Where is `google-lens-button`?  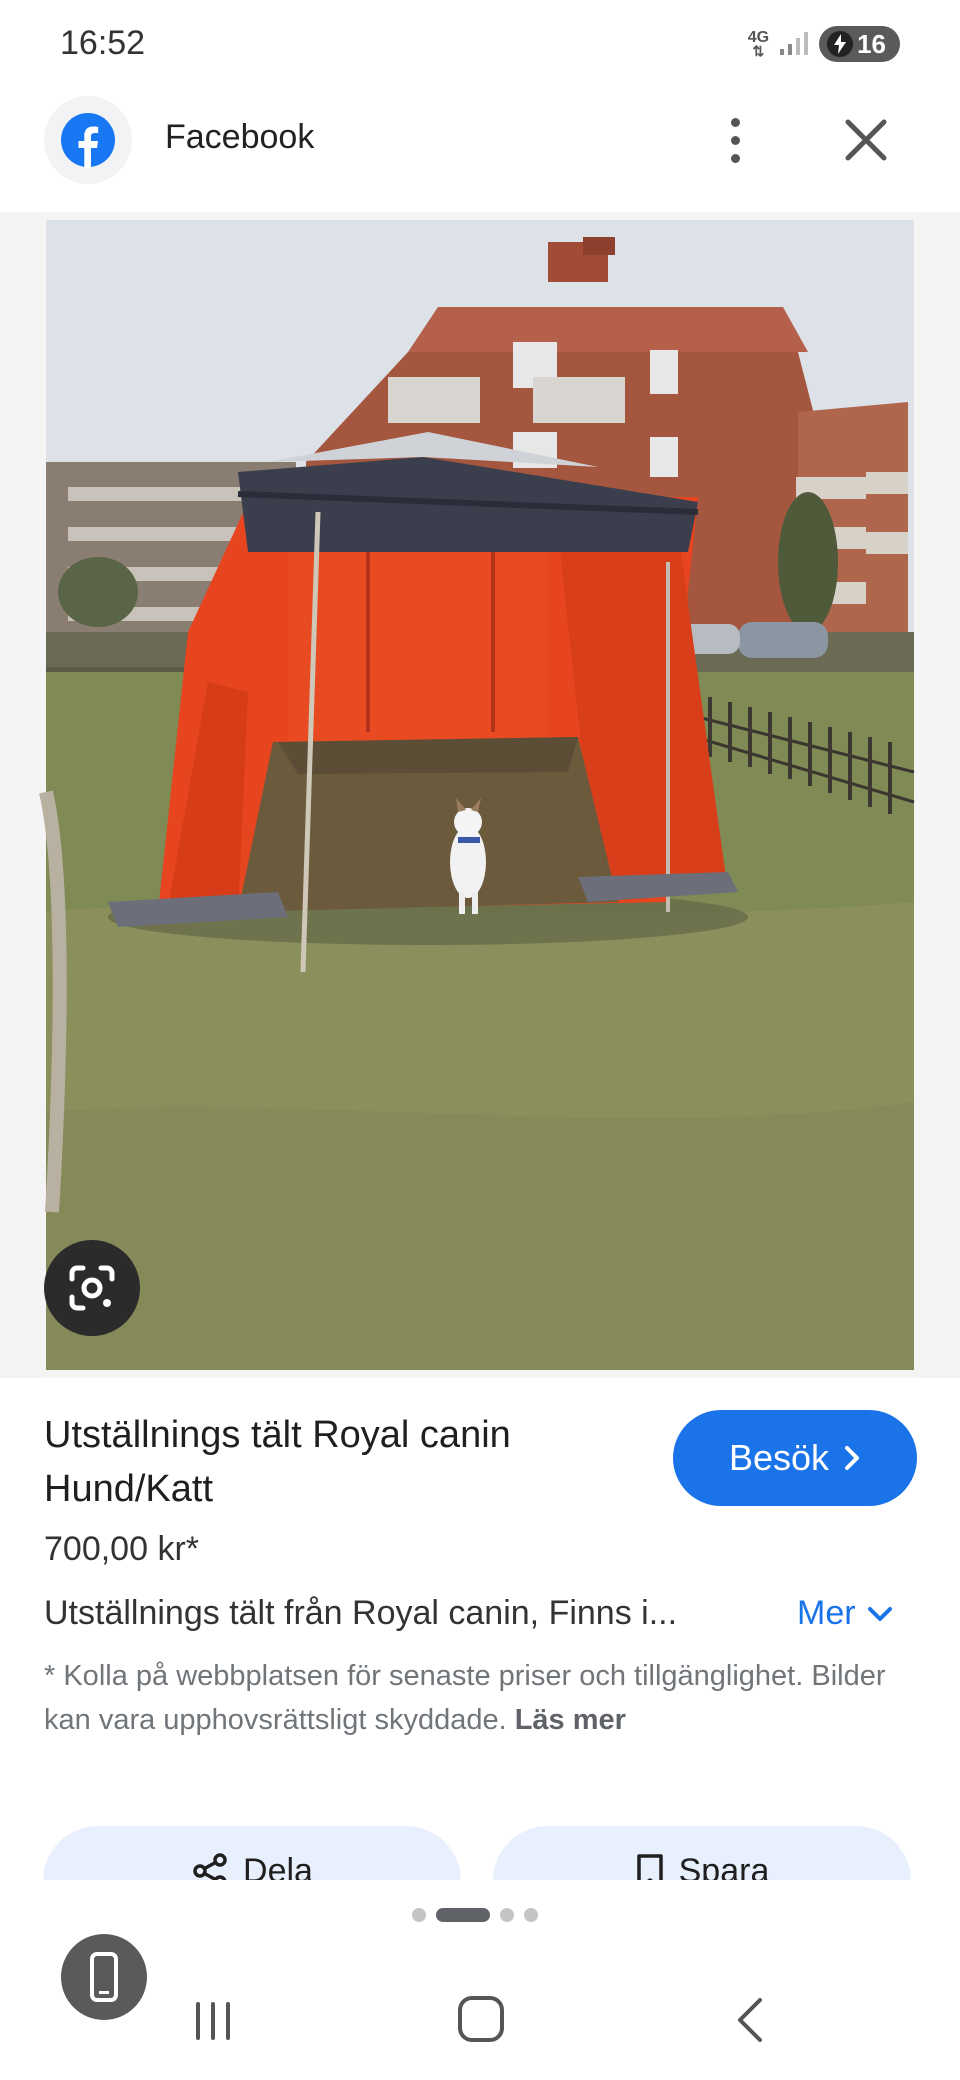 google-lens-button is located at coordinates (92, 1288).